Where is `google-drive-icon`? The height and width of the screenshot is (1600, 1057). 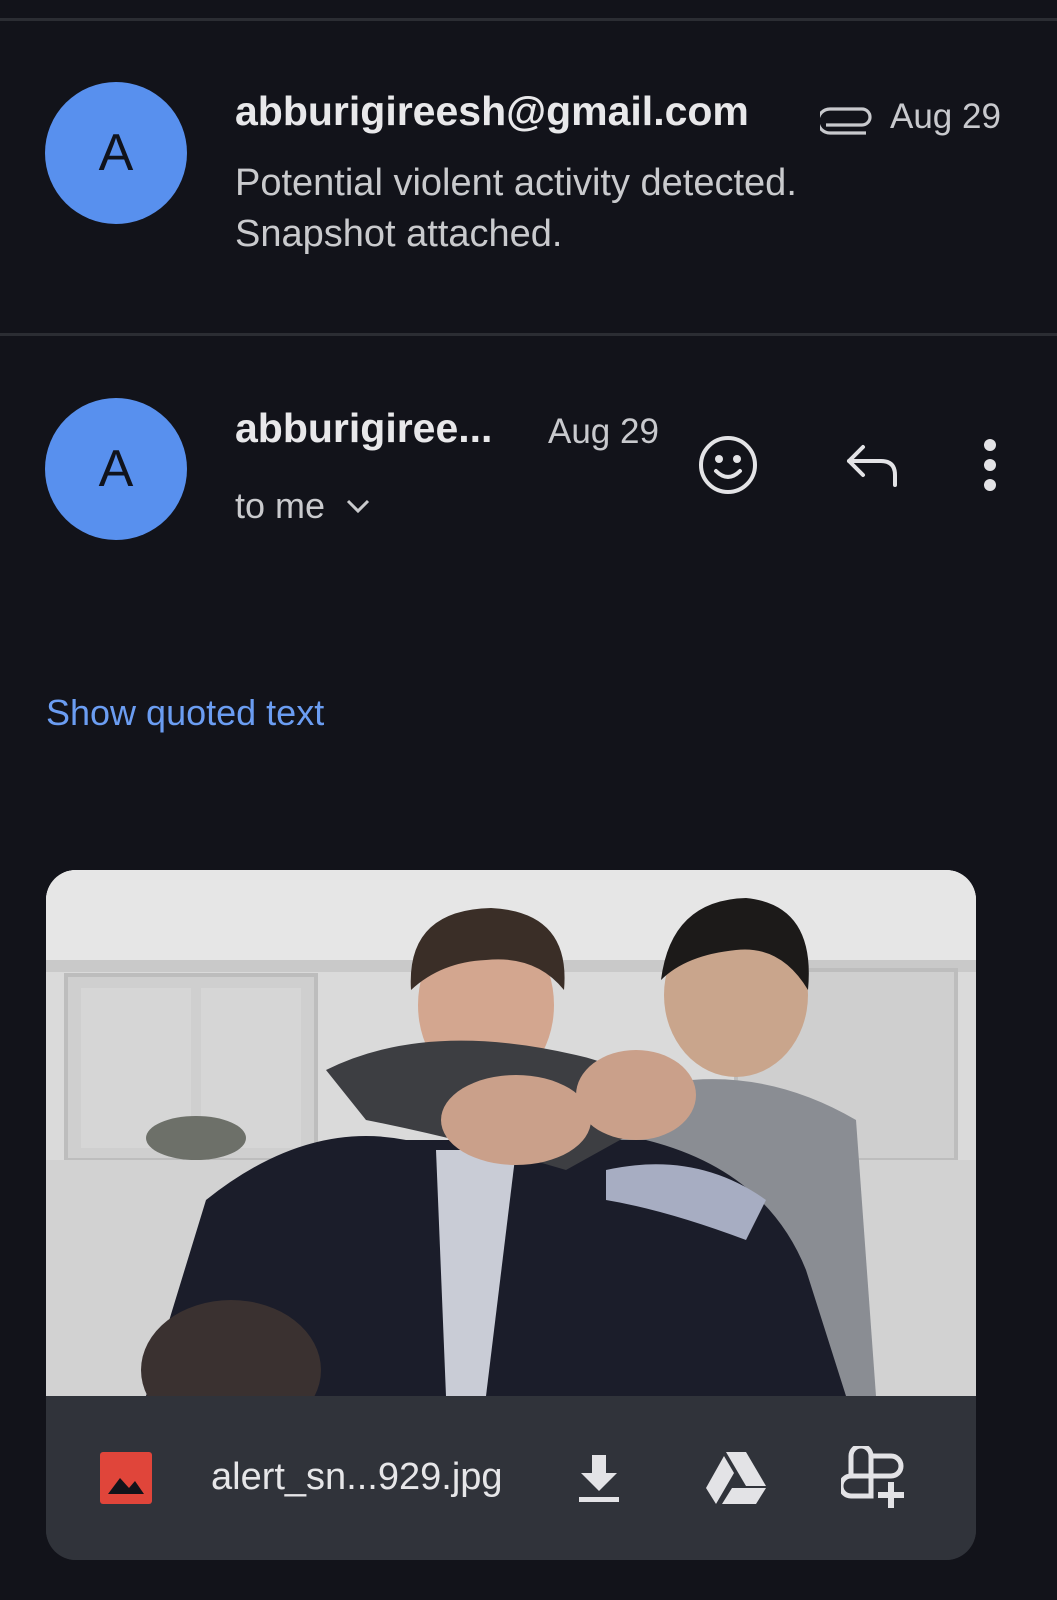
google-drive-icon is located at coordinates (736, 1478).